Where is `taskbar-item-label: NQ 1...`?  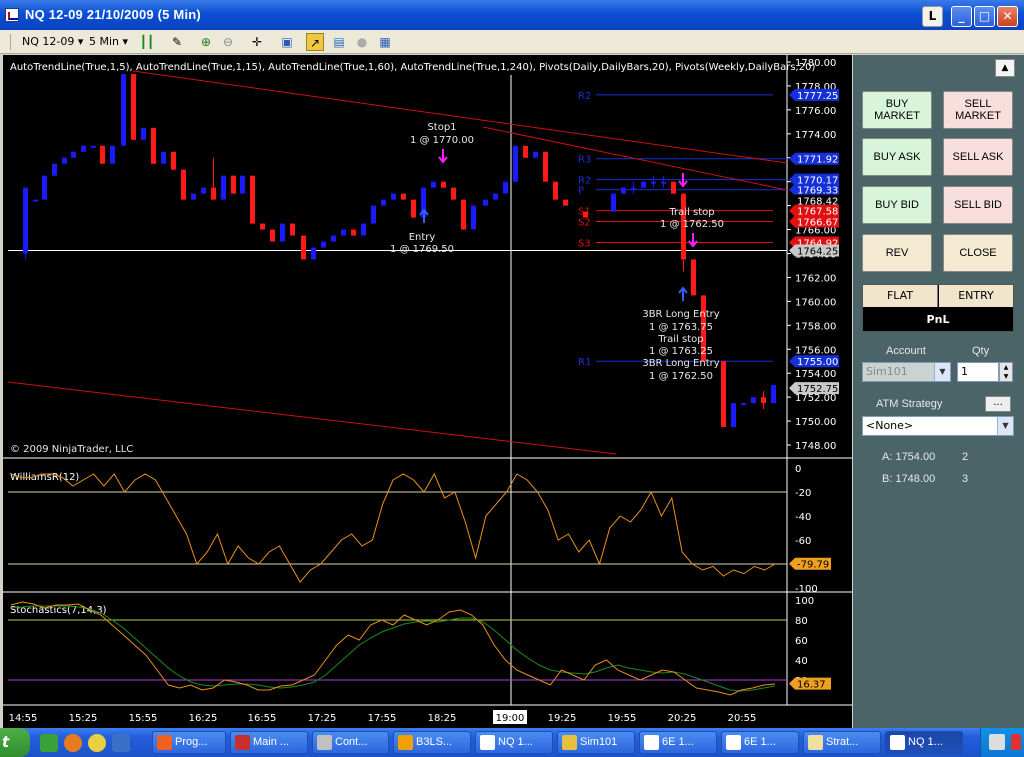 taskbar-item-label: NQ 1... is located at coordinates (925, 742).